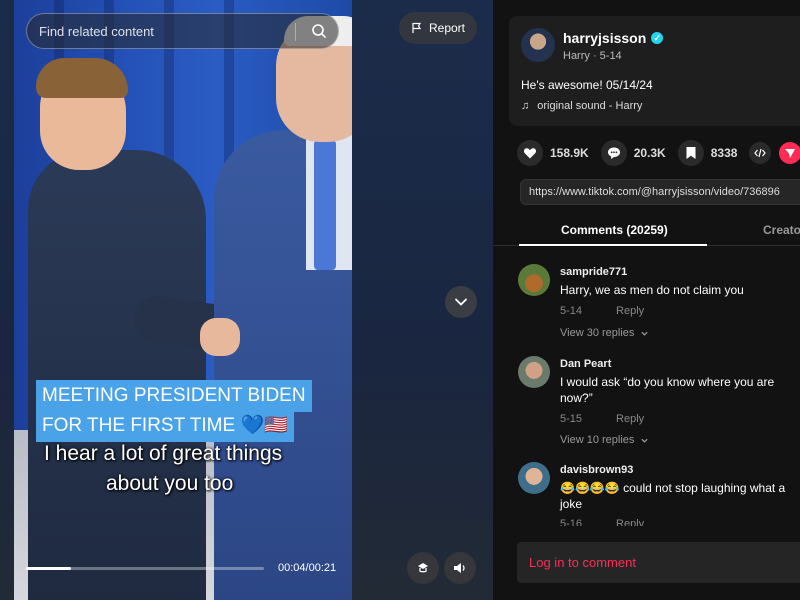 This screenshot has height=600, width=800. Describe the element at coordinates (525, 106) in the screenshot. I see `music-note-icon: ♫` at that location.